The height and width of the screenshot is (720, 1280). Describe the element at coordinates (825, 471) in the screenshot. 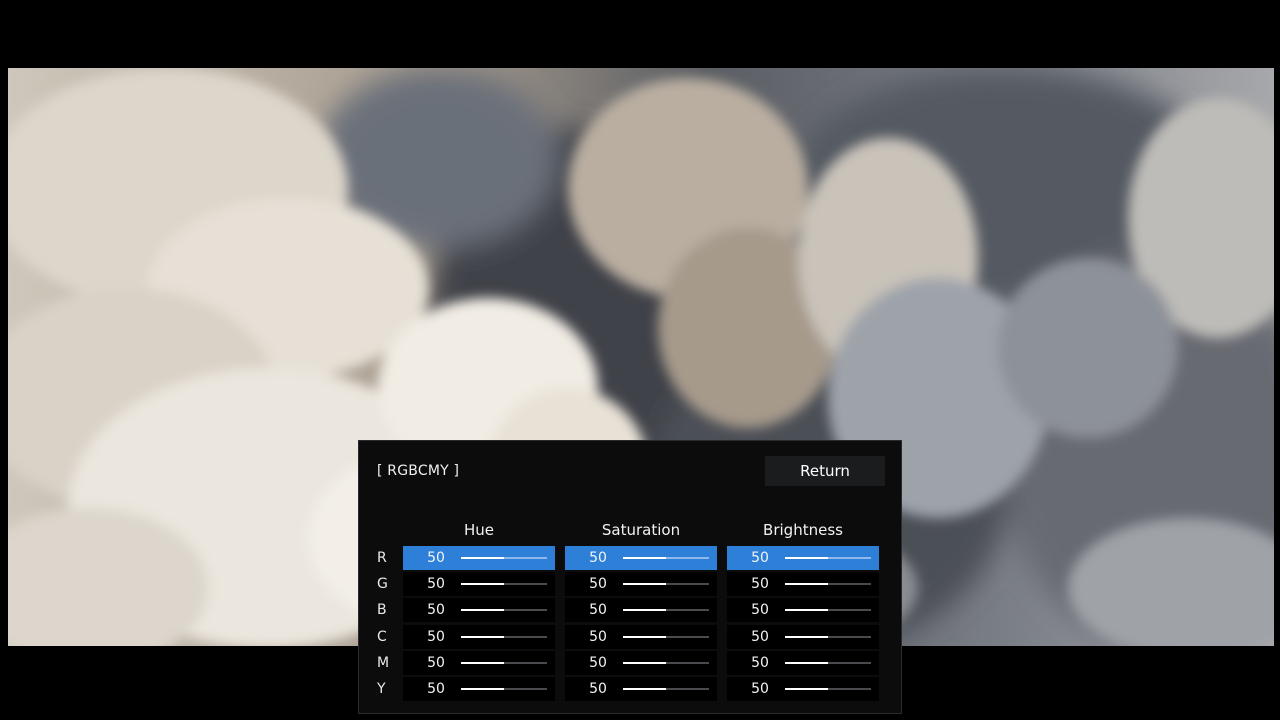

I see `return-button: Return` at that location.